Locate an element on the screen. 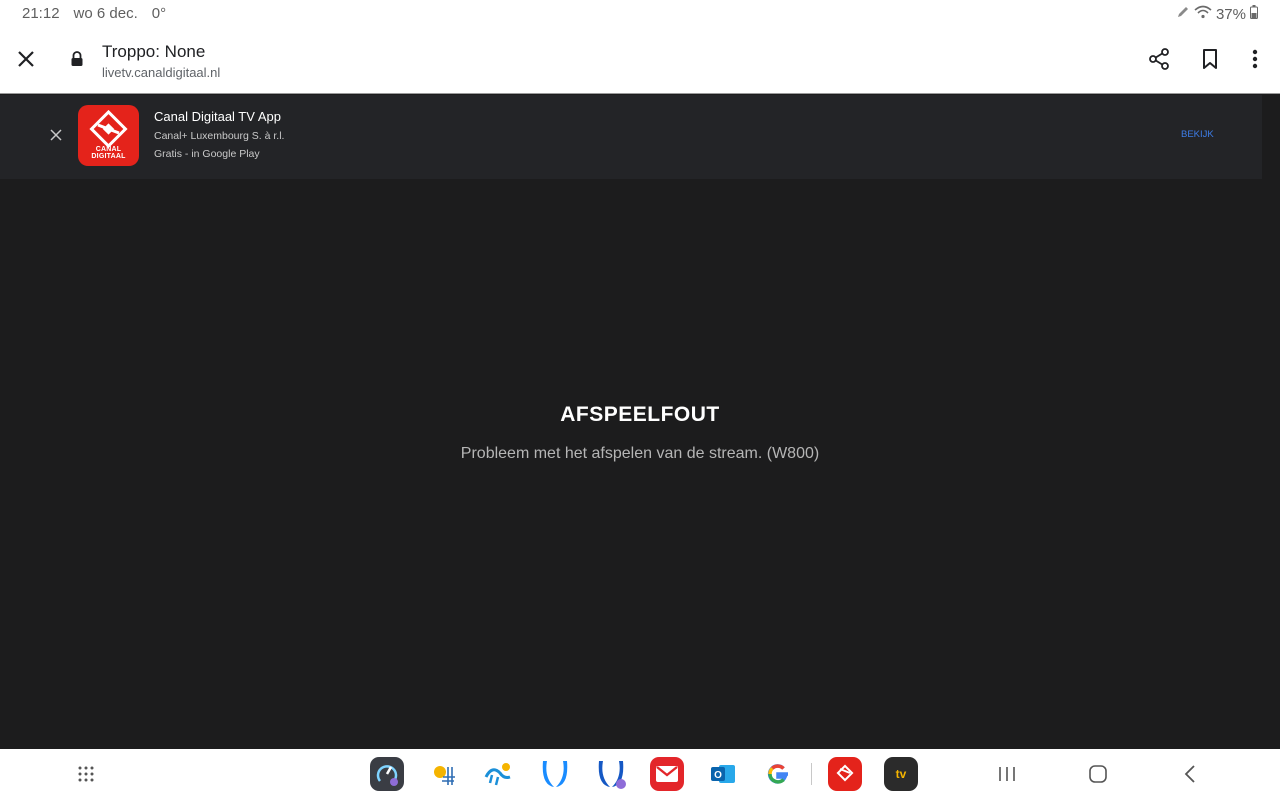 This screenshot has height=800, width=1280. tv-app-icon: tv is located at coordinates (901, 774).